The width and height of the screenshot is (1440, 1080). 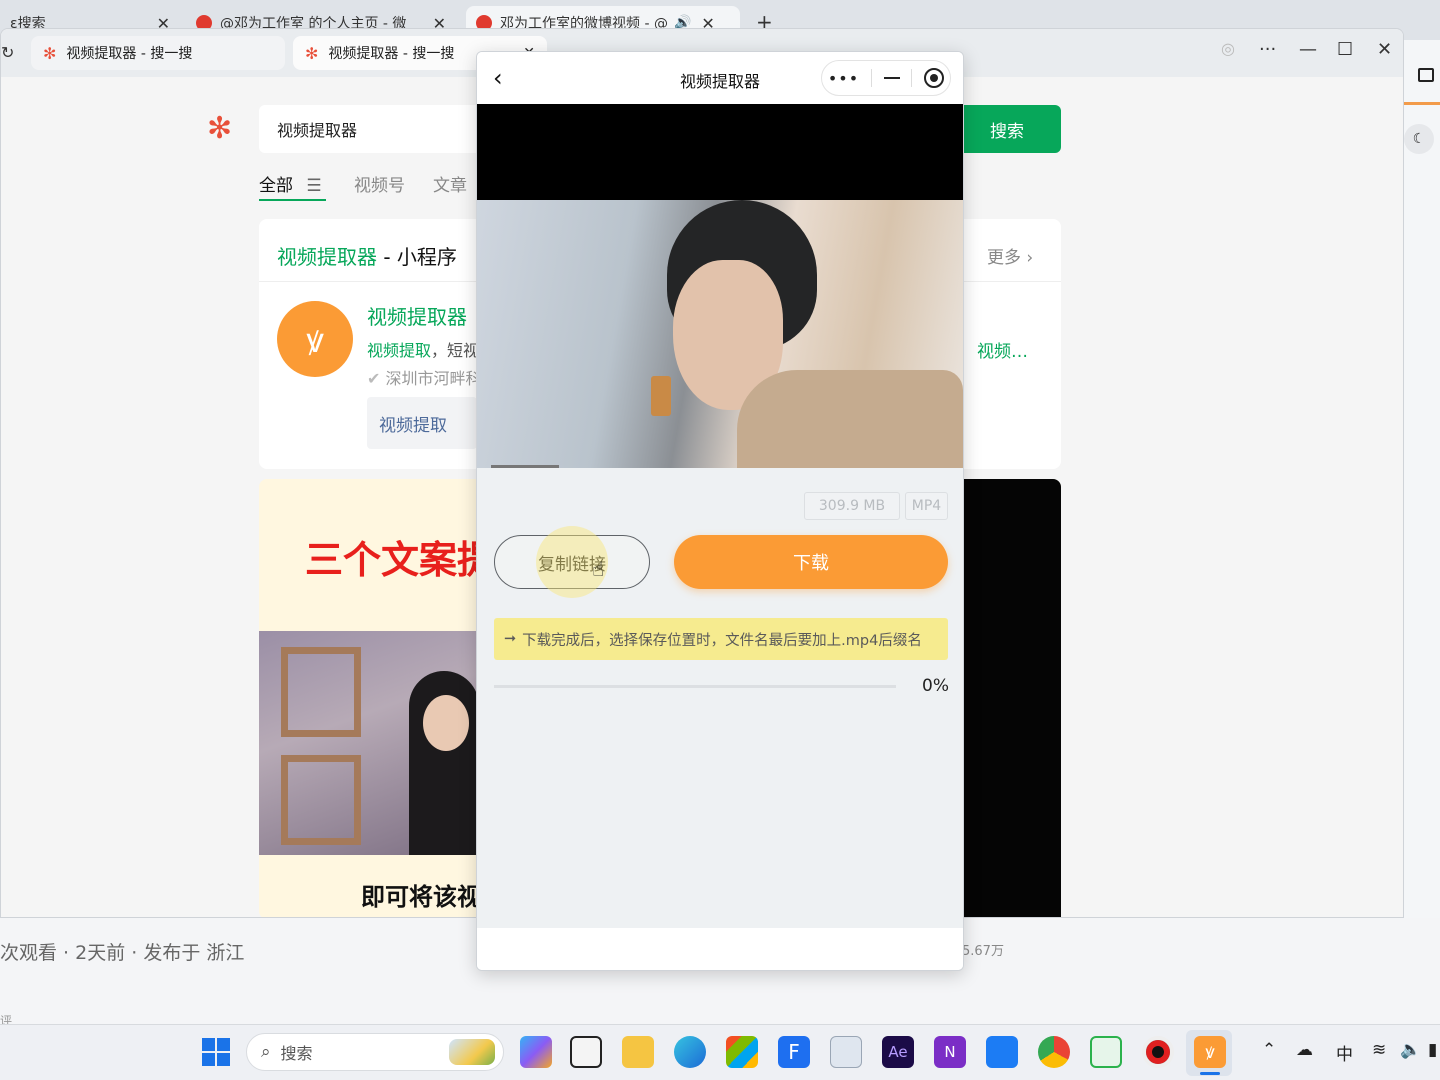 What do you see at coordinates (399, 350) in the screenshot?
I see `description-highlight: 视频提取` at bounding box center [399, 350].